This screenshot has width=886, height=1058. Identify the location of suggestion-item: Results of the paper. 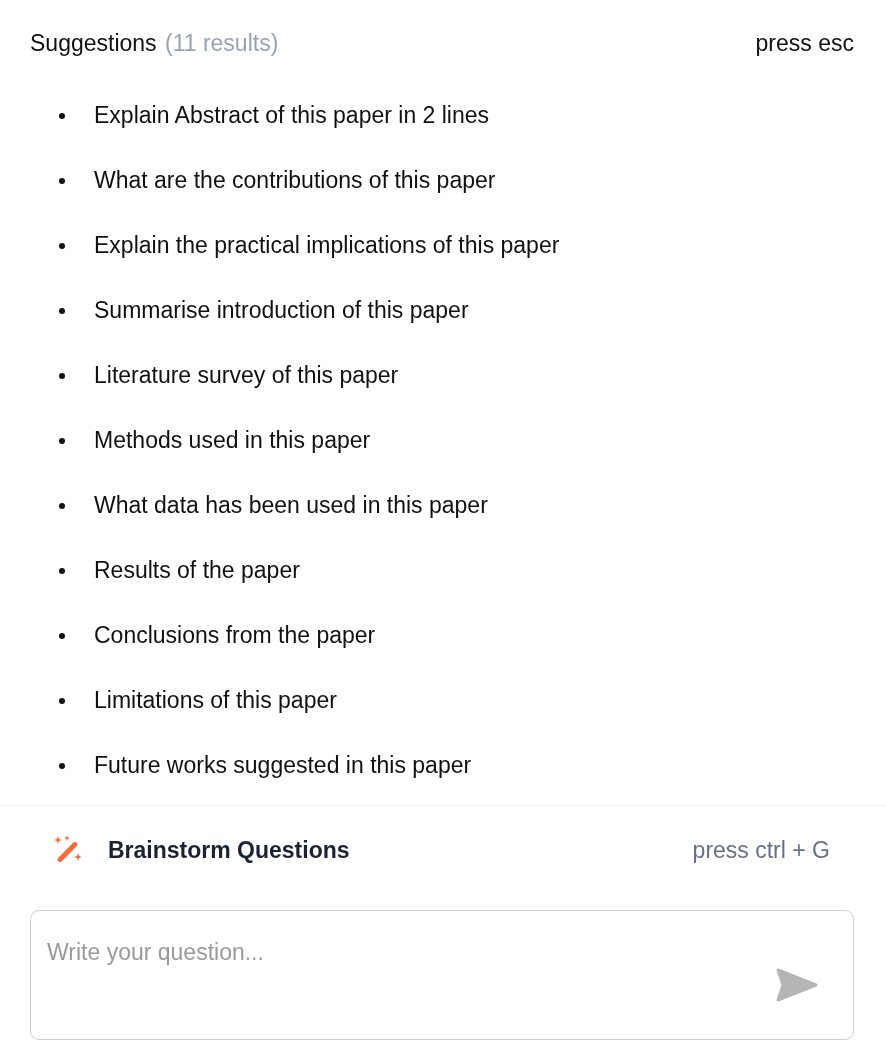
(443, 570).